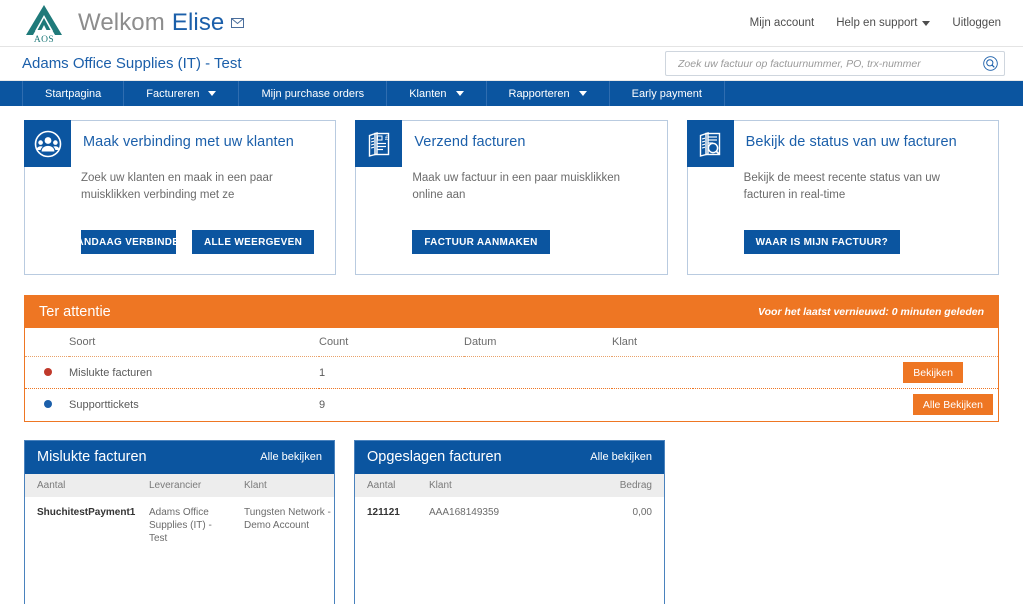  Describe the element at coordinates (990, 63) in the screenshot. I see `search-icon` at that location.